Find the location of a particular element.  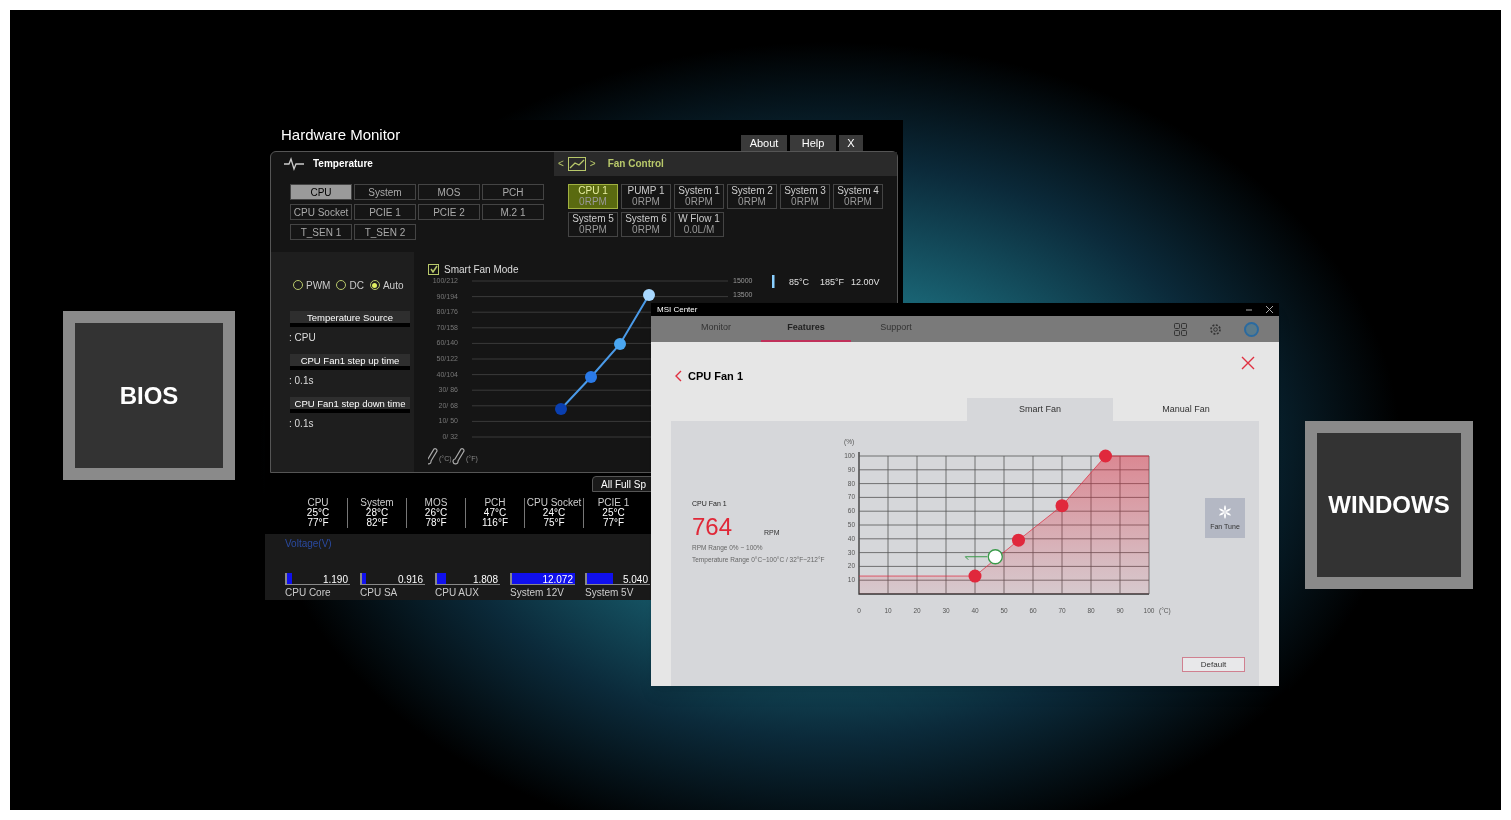

voltage-reading: 12.072 is located at coordinates (557, 580).